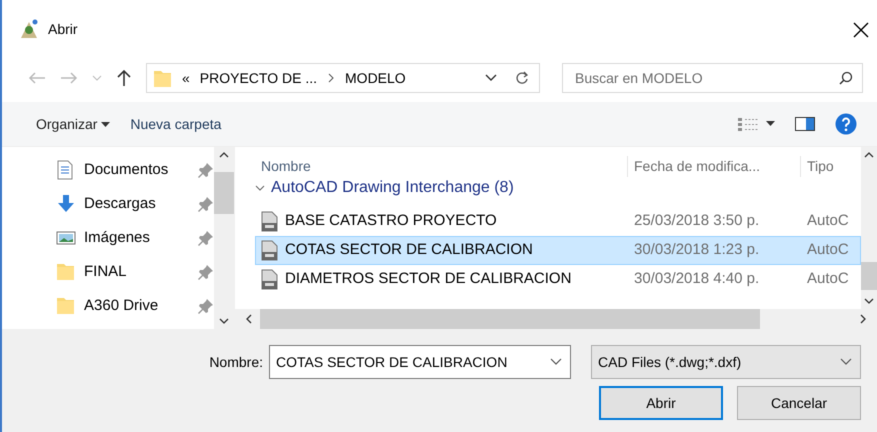  Describe the element at coordinates (522, 78) in the screenshot. I see `refresh-icon` at that location.